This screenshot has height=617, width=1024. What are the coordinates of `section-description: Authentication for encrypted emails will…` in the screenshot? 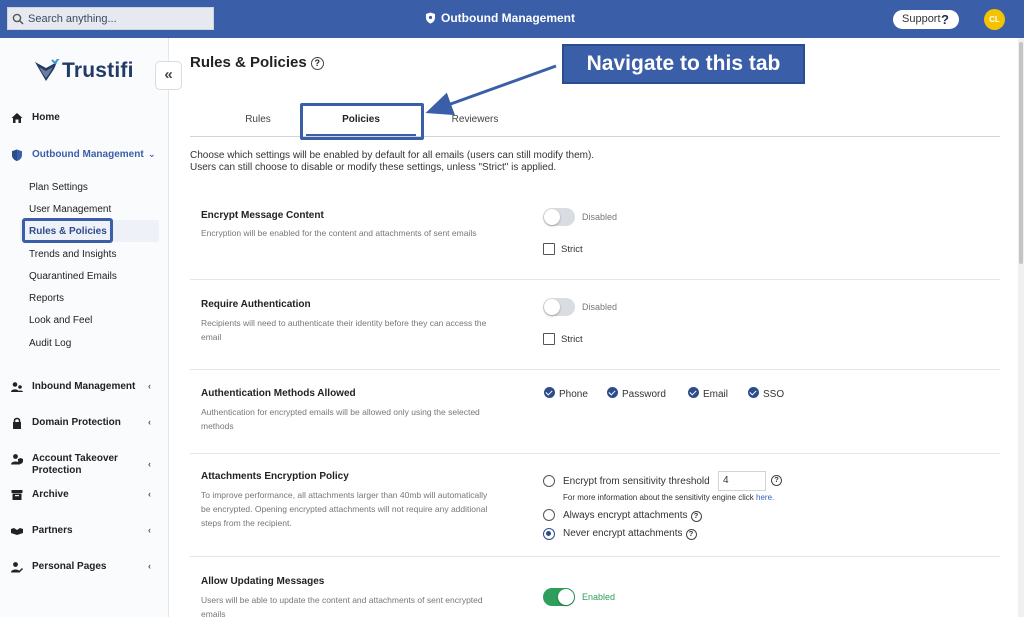 It's located at (340, 419).